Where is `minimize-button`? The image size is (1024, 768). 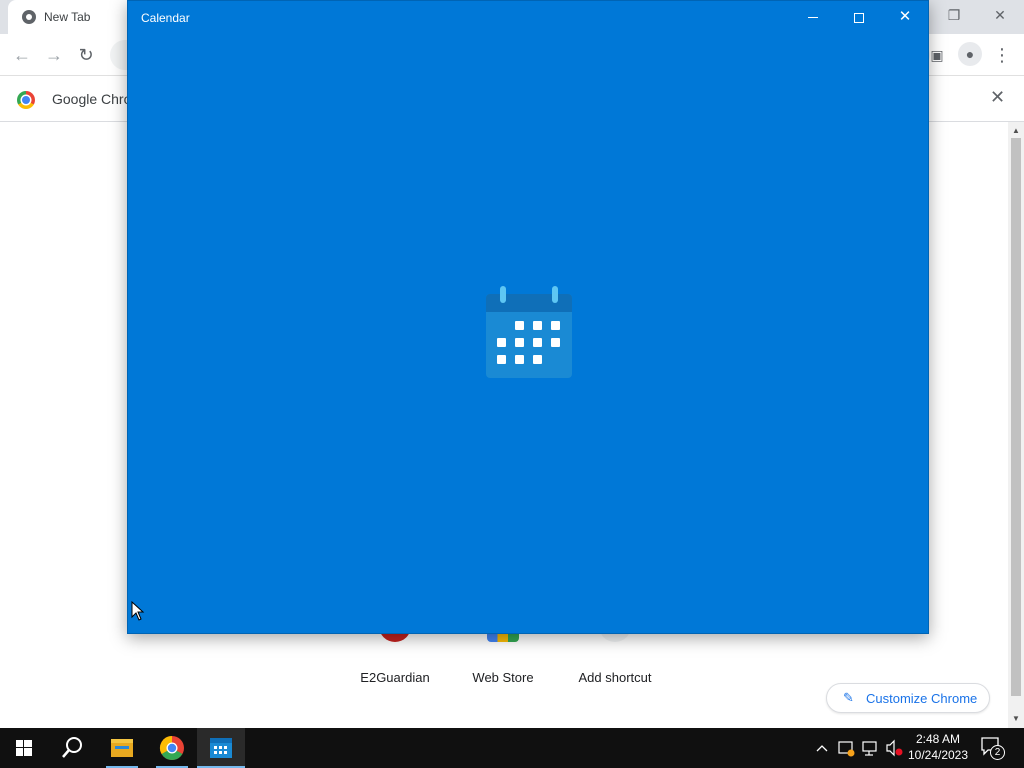 minimize-button is located at coordinates (813, 17).